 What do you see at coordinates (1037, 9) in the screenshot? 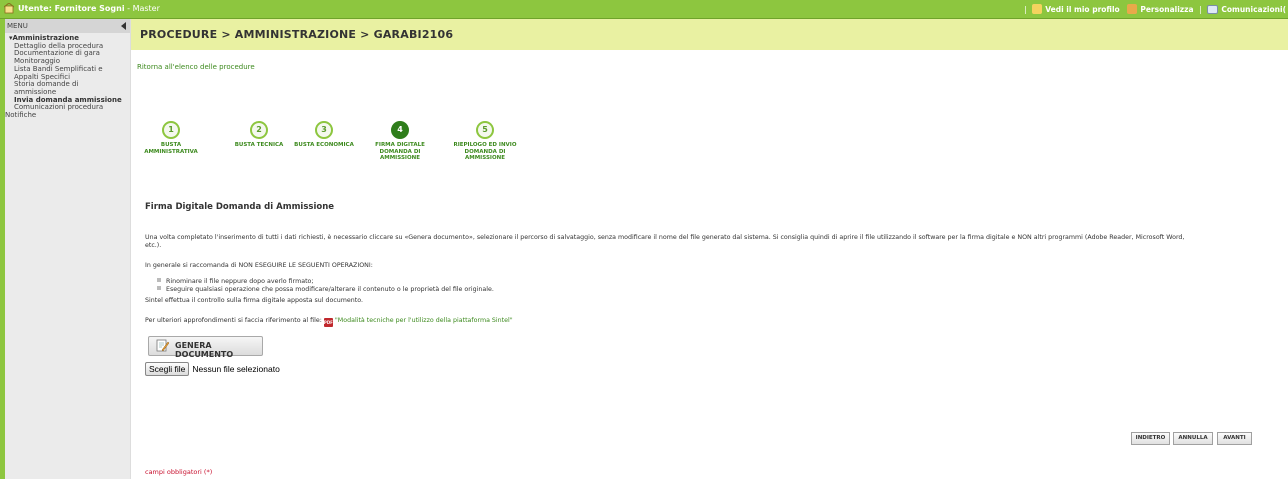
I see `profile-icon` at bounding box center [1037, 9].